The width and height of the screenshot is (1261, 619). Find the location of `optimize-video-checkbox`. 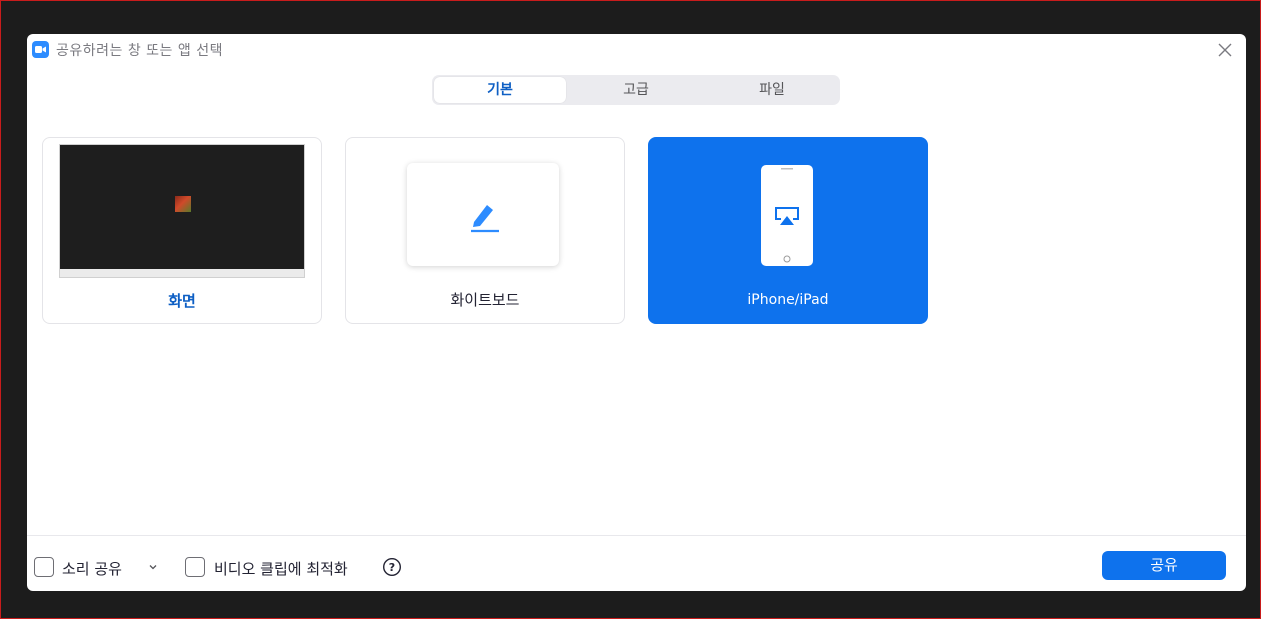

optimize-video-checkbox is located at coordinates (195, 567).